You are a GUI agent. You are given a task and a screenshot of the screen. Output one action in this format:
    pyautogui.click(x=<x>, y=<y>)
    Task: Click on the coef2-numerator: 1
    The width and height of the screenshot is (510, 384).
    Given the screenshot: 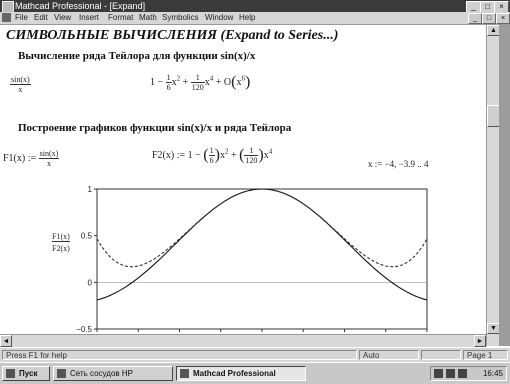 What is the action you would take?
    pyautogui.click(x=197, y=78)
    